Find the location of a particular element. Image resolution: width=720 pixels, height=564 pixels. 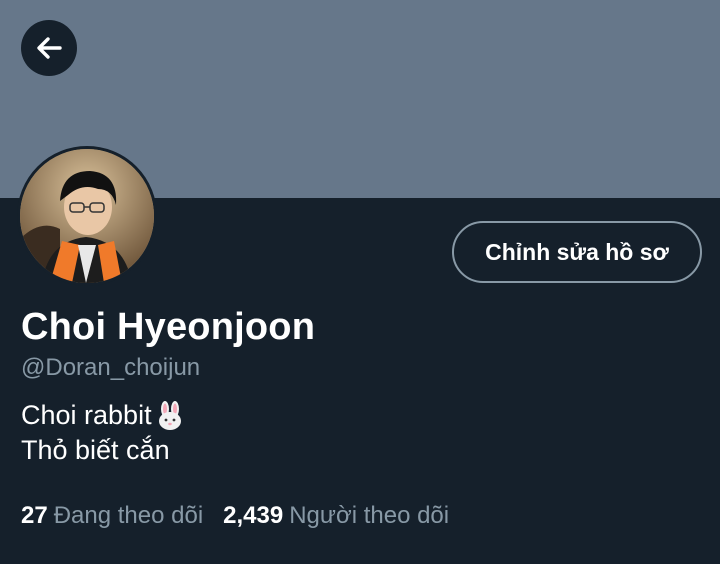

following-label: Đang theo dõi is located at coordinates (128, 515).